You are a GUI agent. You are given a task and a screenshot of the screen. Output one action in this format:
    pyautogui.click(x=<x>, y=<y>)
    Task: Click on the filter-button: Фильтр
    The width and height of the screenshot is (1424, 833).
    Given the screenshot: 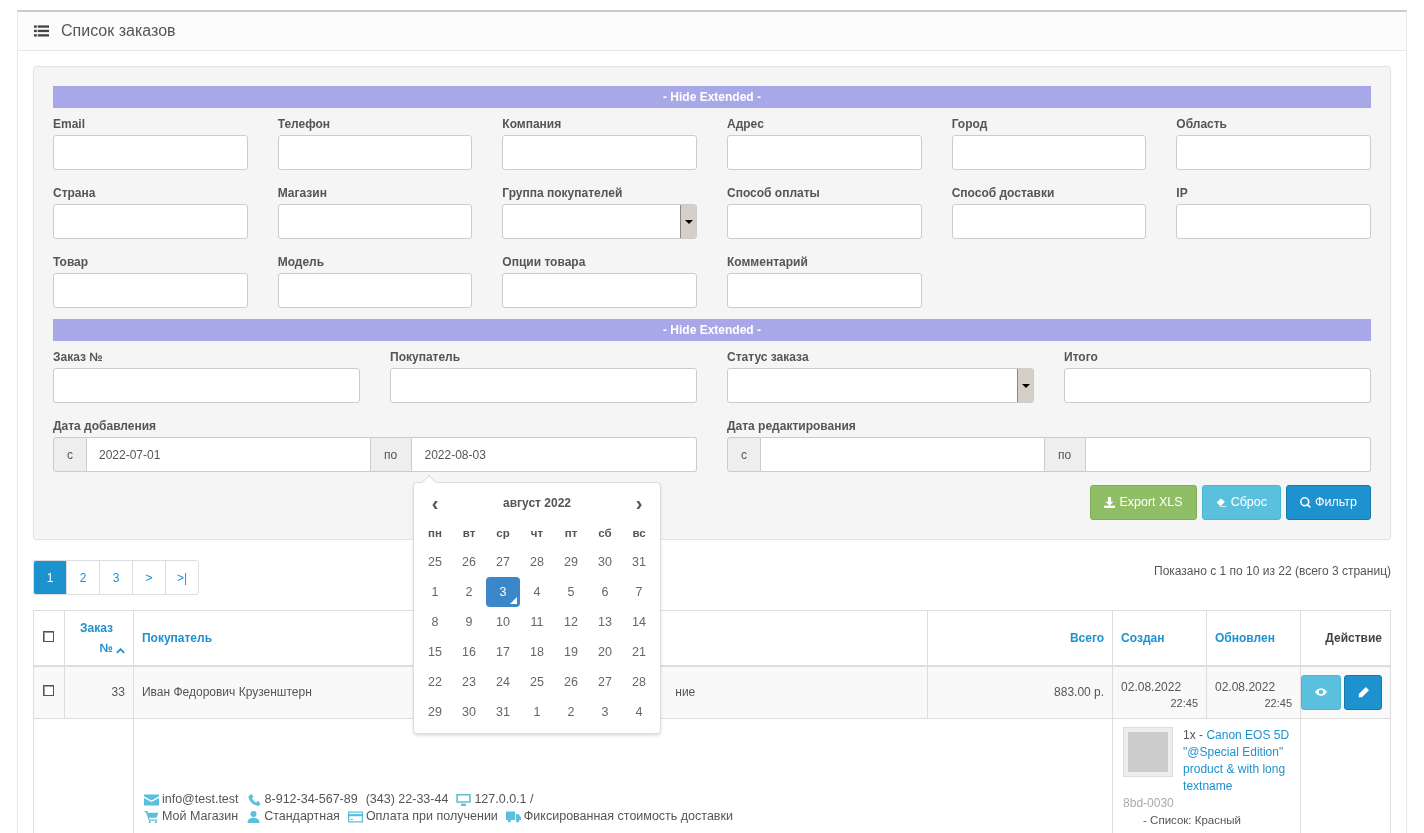 What is the action you would take?
    pyautogui.click(x=1328, y=502)
    